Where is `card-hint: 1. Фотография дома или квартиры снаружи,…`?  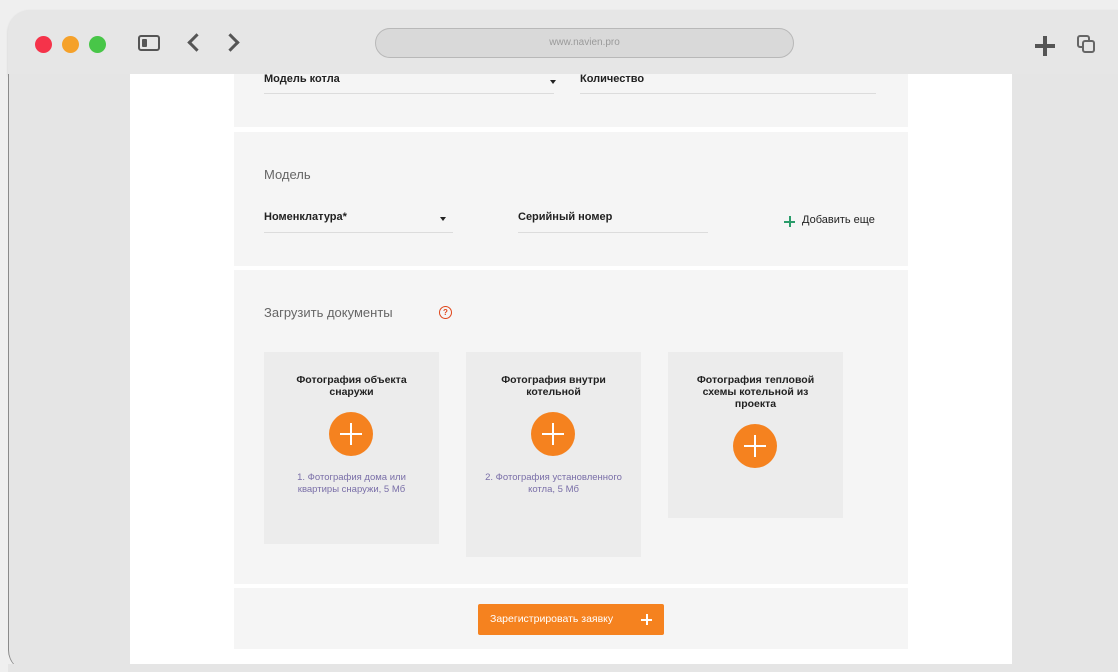 card-hint: 1. Фотография дома или квартиры снаружи,… is located at coordinates (351, 483).